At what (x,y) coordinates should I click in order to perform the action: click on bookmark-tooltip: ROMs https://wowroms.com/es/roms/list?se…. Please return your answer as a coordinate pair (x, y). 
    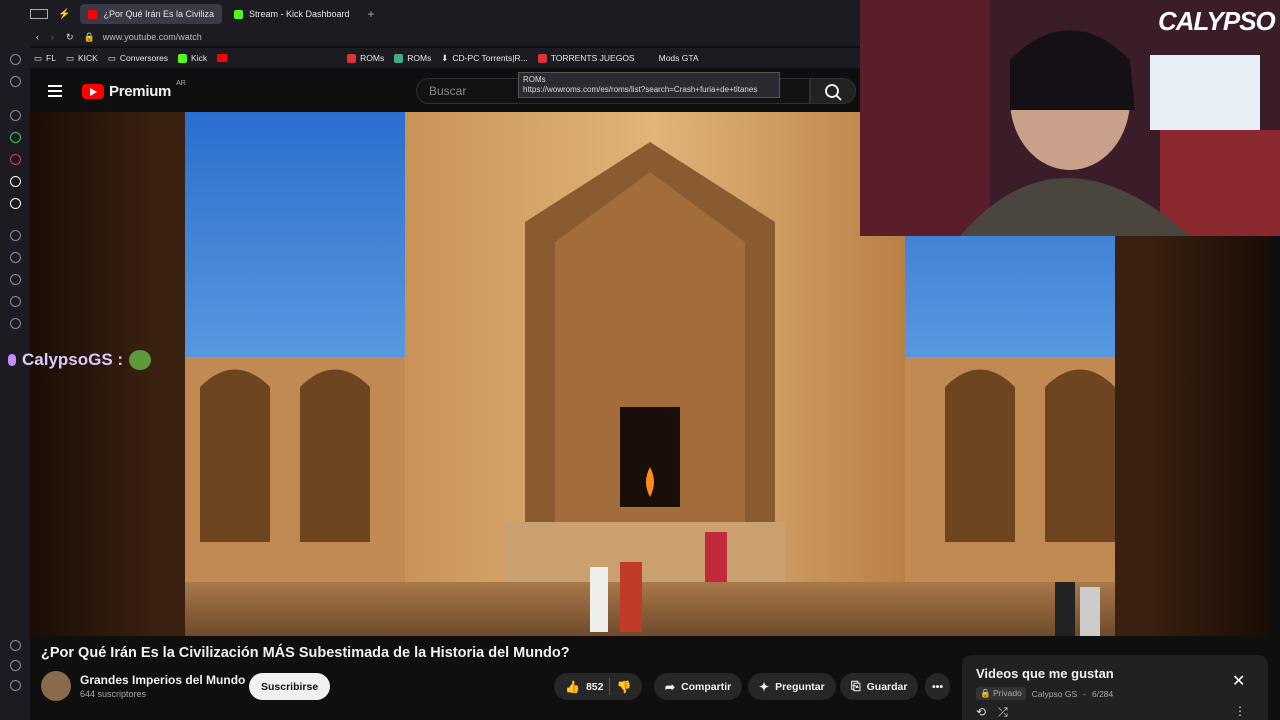
    Looking at the image, I should click on (649, 85).